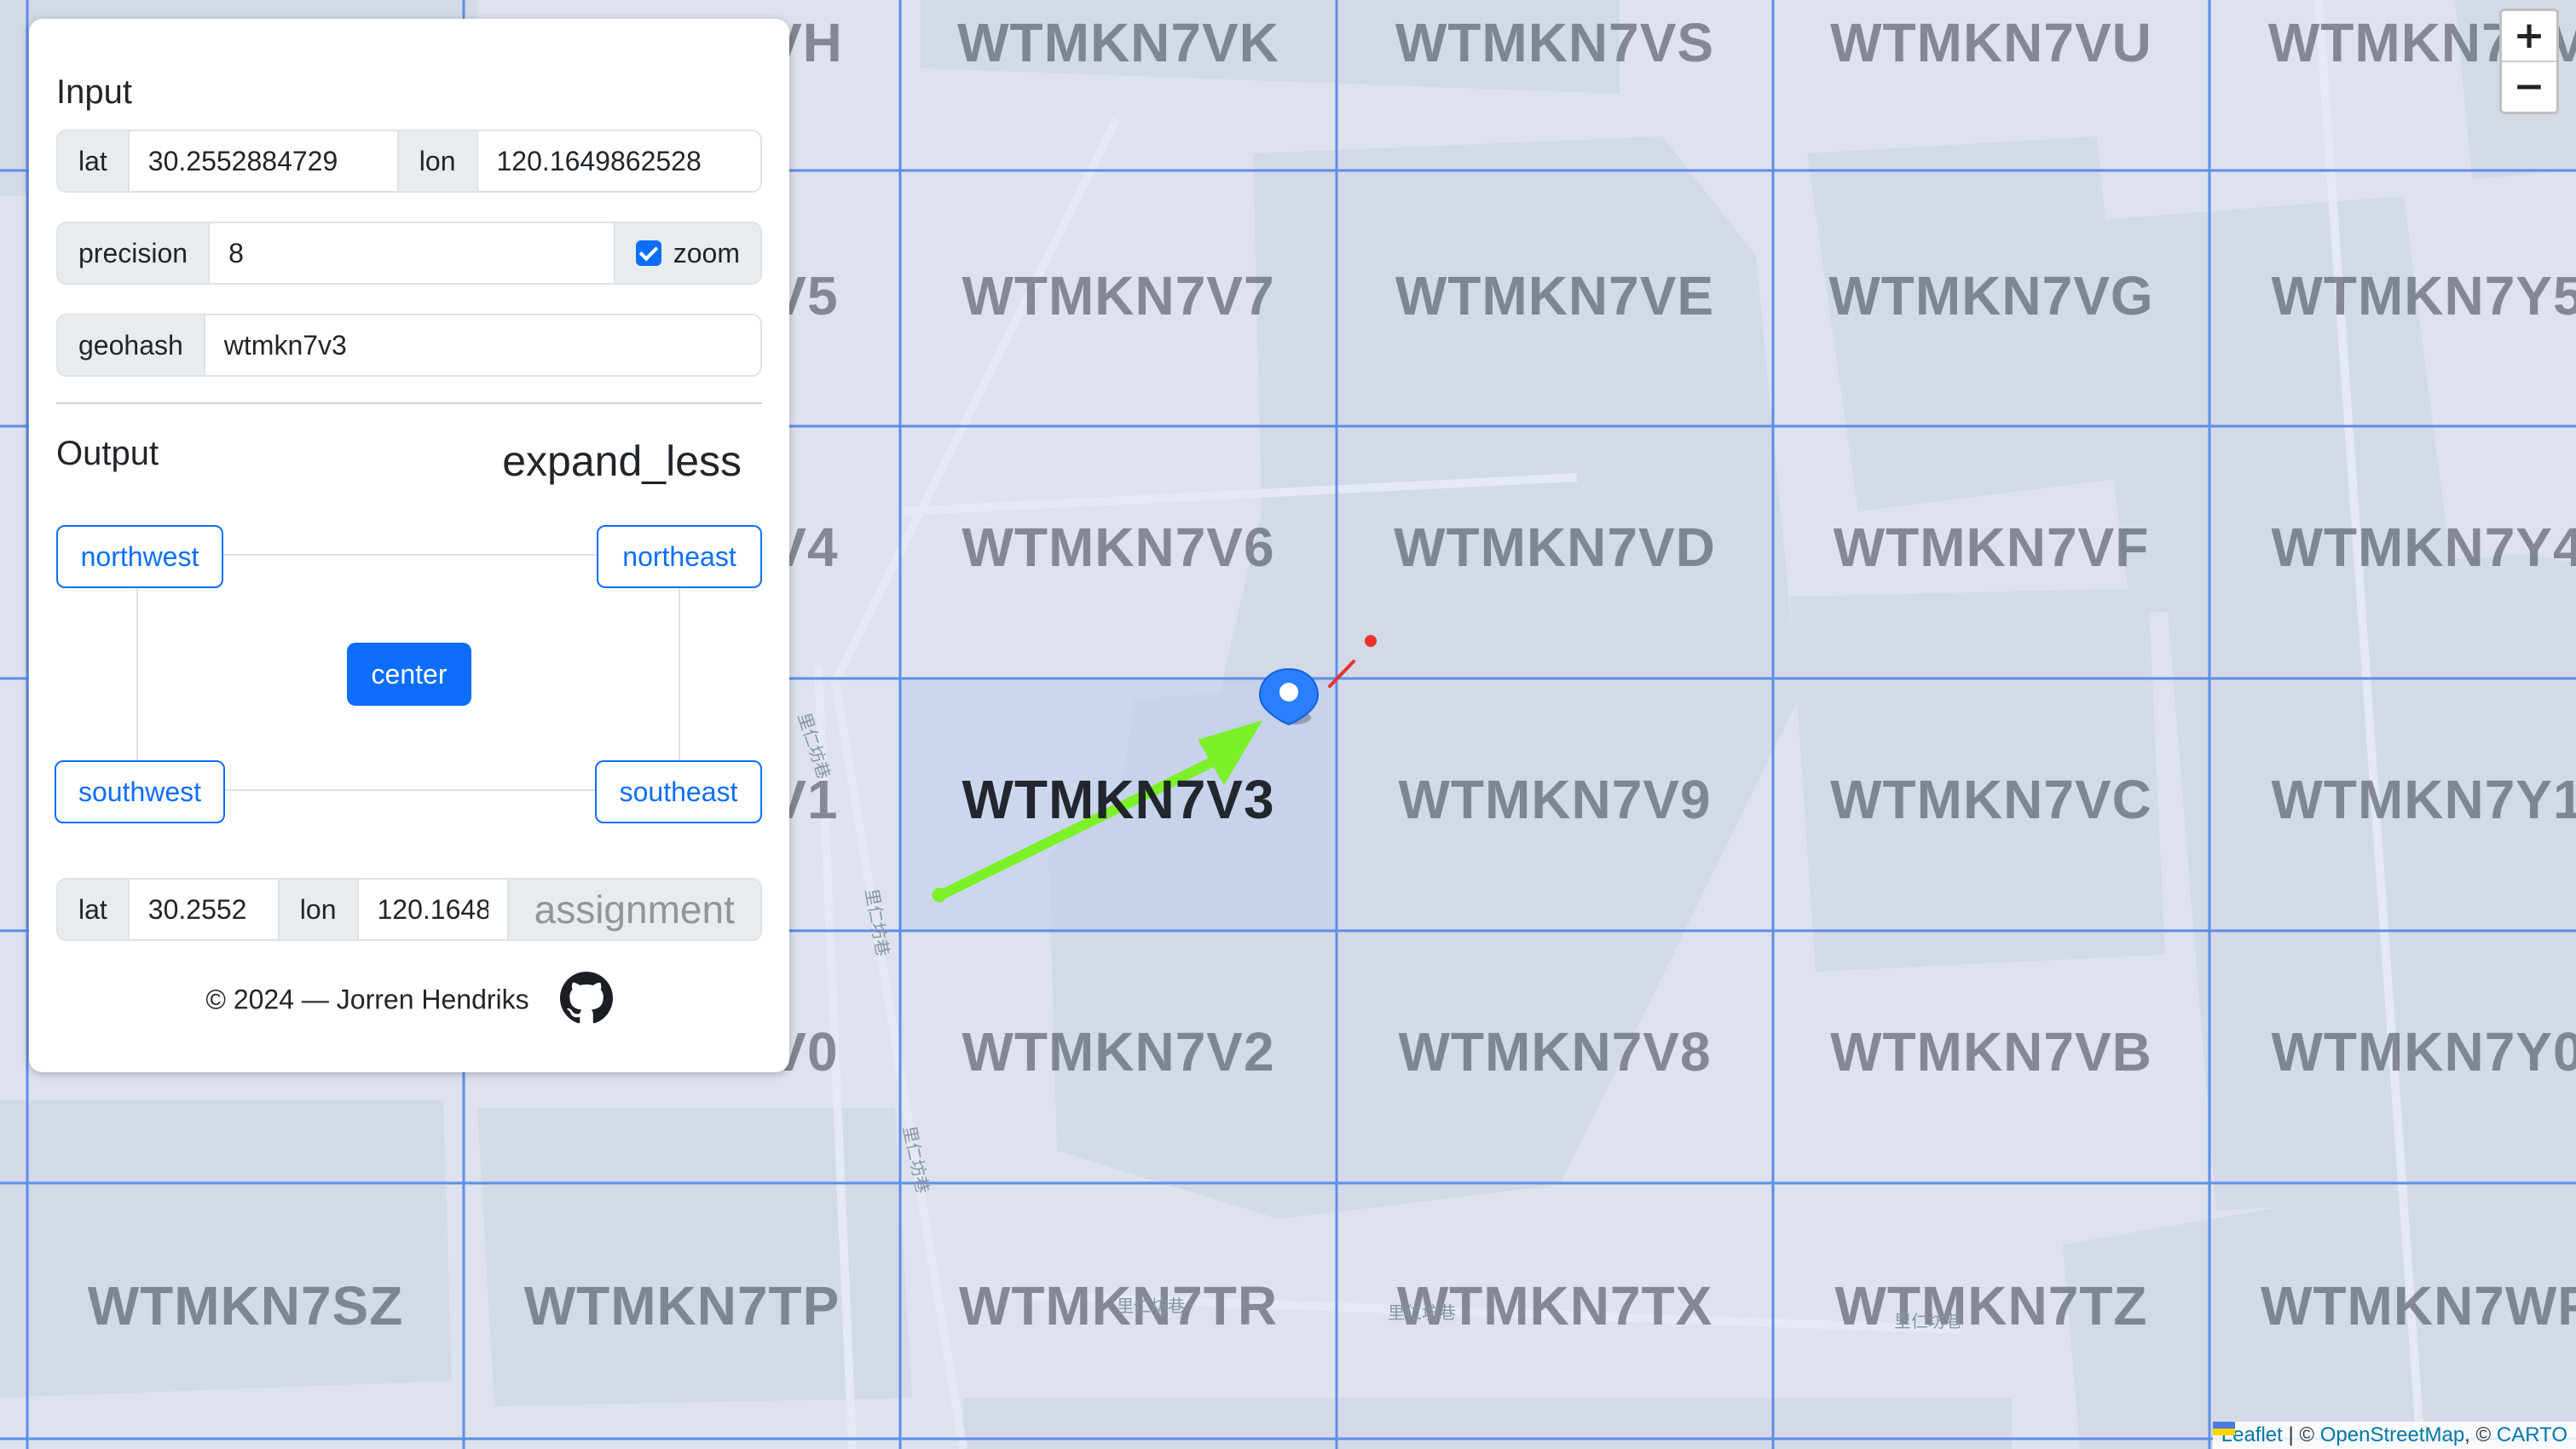 This screenshot has width=2576, height=1449. I want to click on precision-input, so click(412, 253).